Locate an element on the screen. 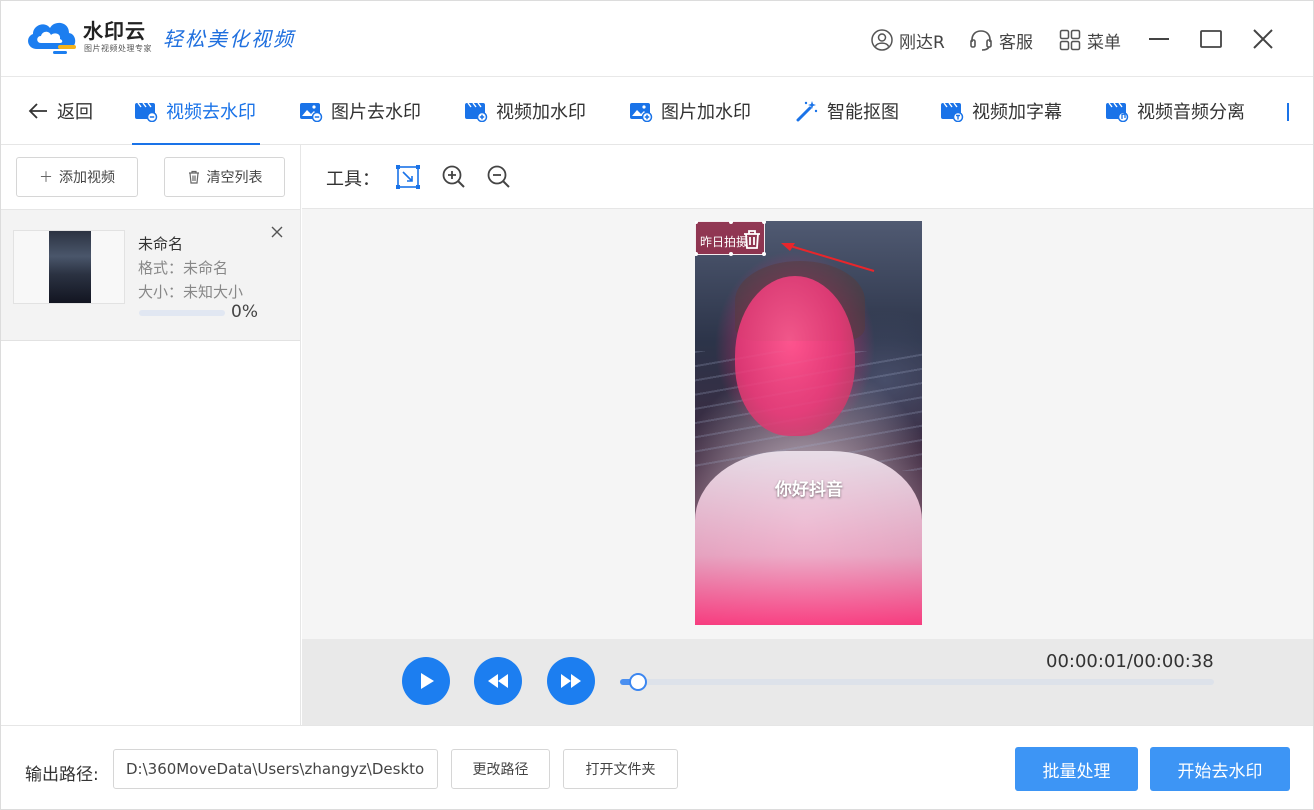 The width and height of the screenshot is (1314, 810). file-list-item: 未命名 格式：未命名 大小：未知大小 0% is located at coordinates (150, 275).